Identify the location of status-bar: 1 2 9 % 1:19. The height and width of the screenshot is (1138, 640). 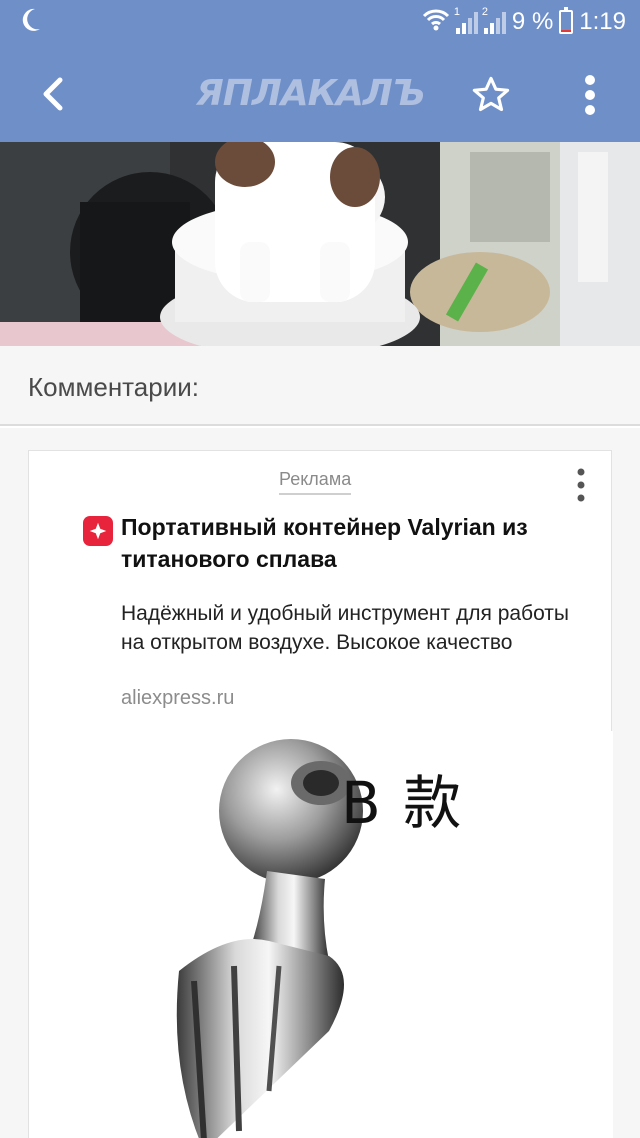
(320, 22).